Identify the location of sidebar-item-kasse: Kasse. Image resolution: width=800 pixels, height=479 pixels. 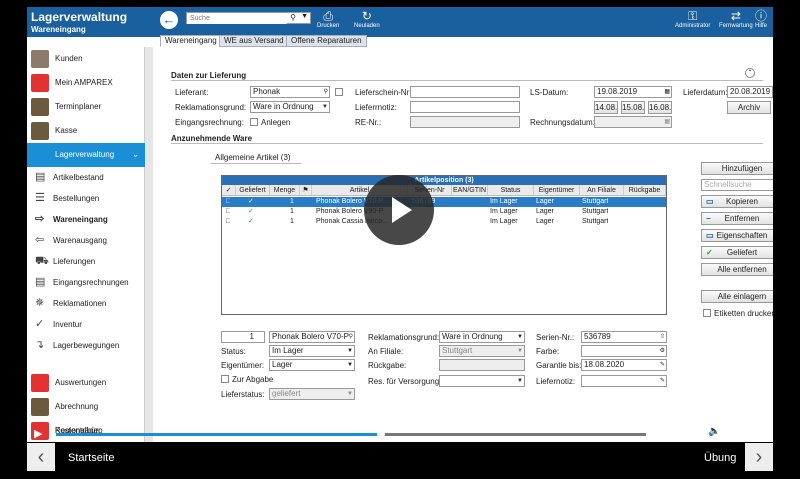
(86, 131).